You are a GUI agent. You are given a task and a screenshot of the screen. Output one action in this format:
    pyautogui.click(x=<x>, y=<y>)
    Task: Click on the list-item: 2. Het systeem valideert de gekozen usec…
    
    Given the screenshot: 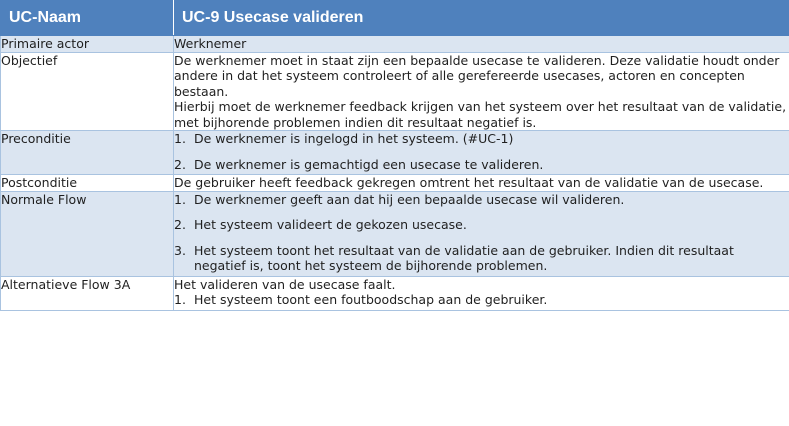 What is the action you would take?
    pyautogui.click(x=481, y=225)
    